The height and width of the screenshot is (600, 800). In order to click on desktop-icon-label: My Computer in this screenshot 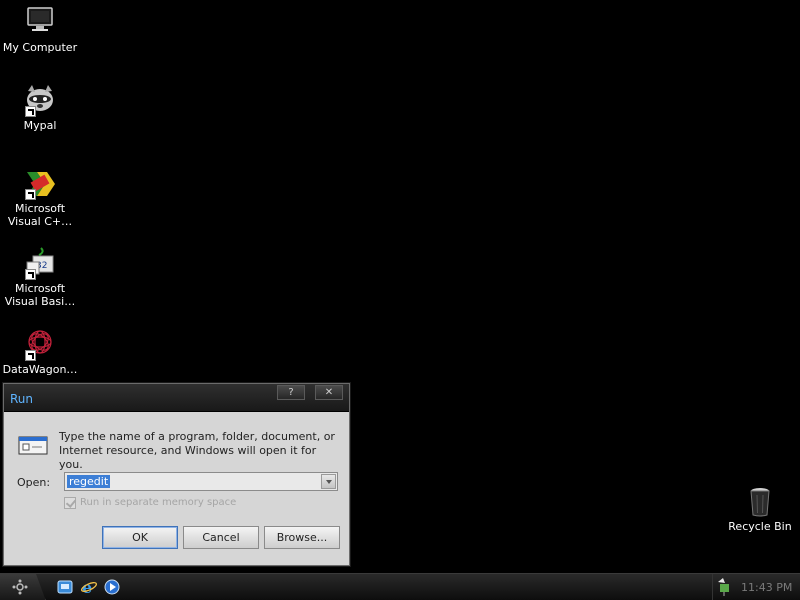, I will do `click(40, 47)`.